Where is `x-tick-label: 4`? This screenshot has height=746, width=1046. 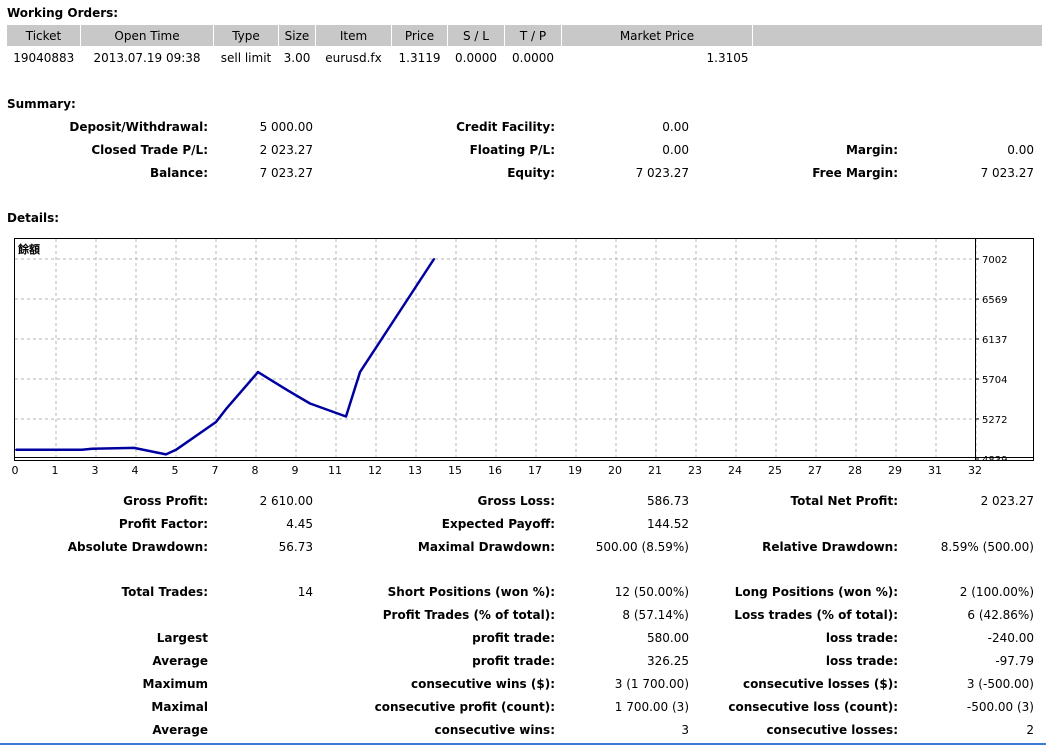 x-tick-label: 4 is located at coordinates (135, 470).